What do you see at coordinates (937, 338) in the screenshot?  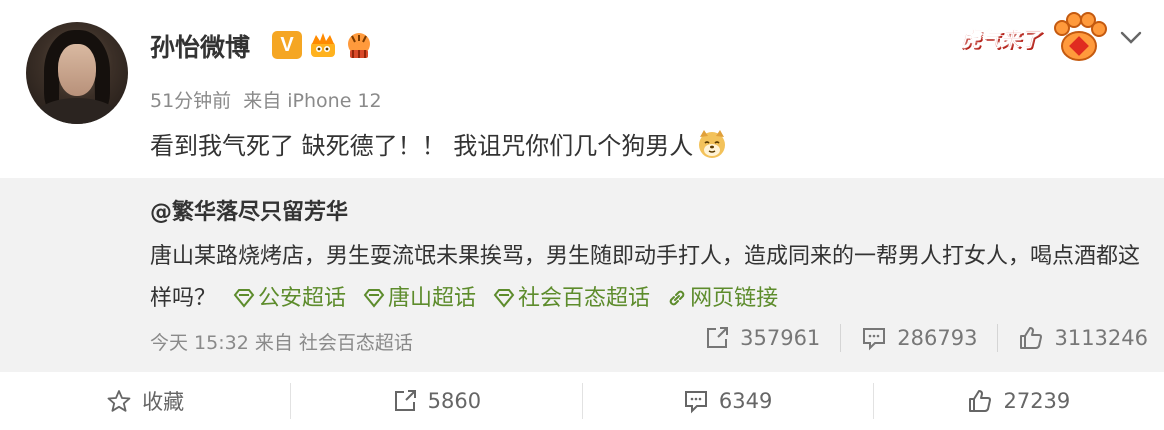 I see `comment-count: 286793` at bounding box center [937, 338].